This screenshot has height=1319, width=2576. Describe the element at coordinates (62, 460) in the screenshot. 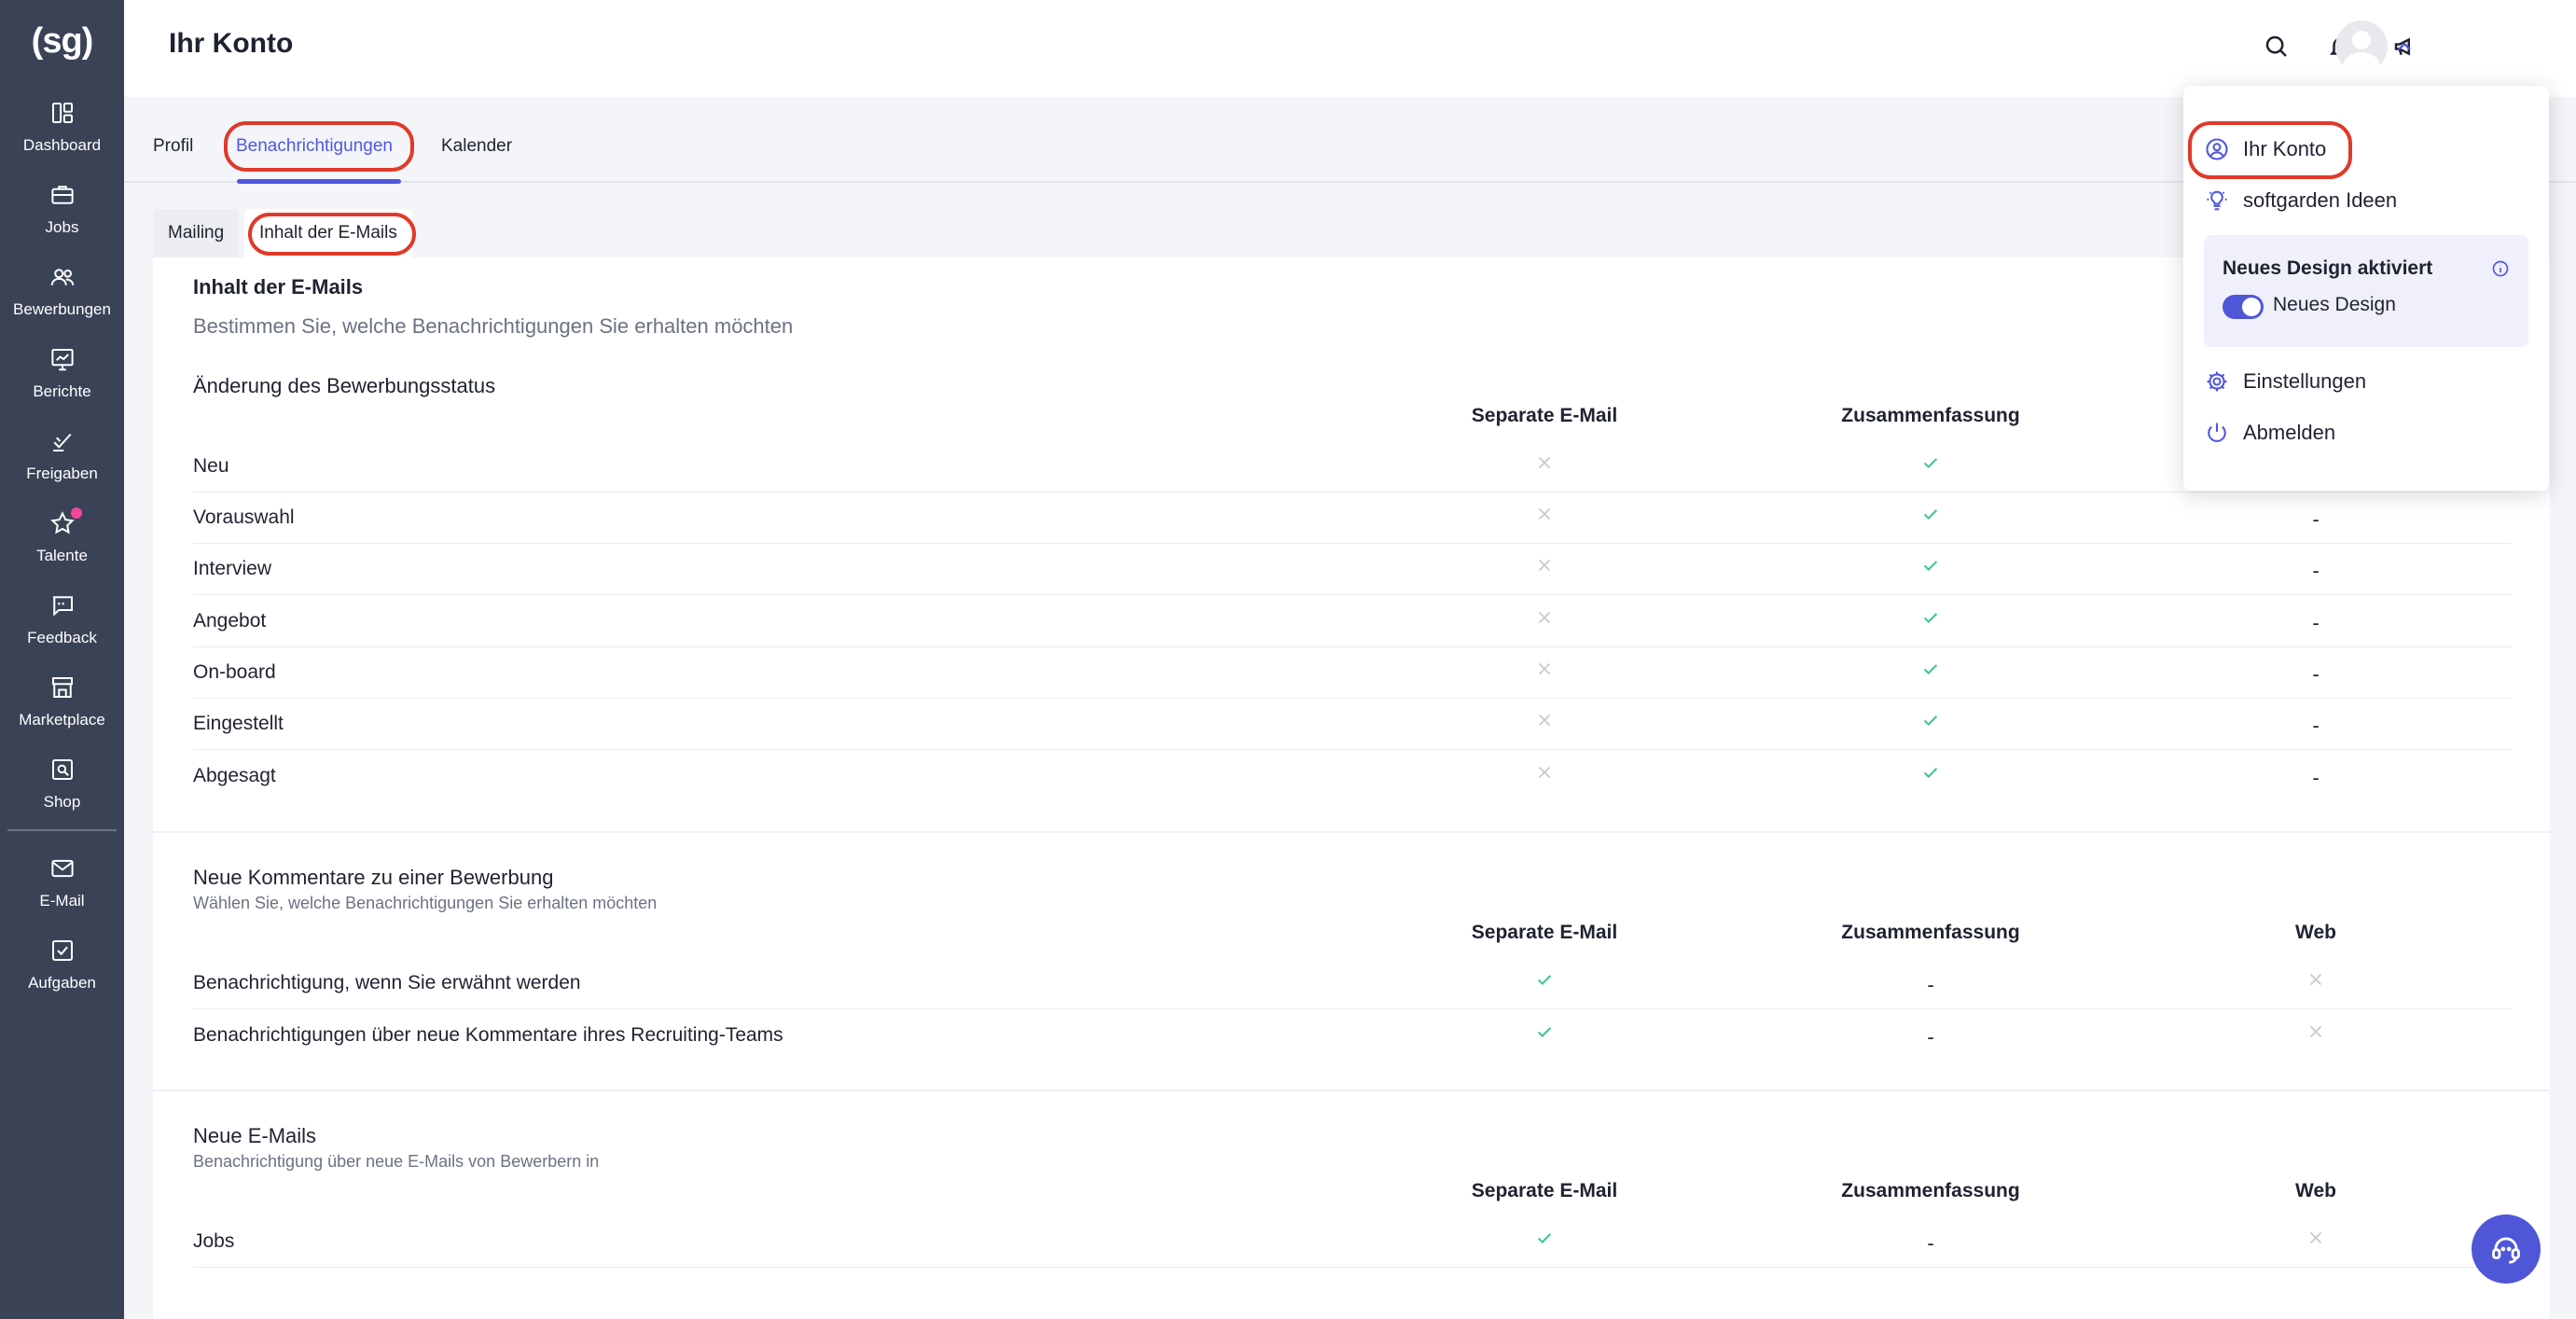

I see `sidebar-item-freigaben: Freigaben` at that location.